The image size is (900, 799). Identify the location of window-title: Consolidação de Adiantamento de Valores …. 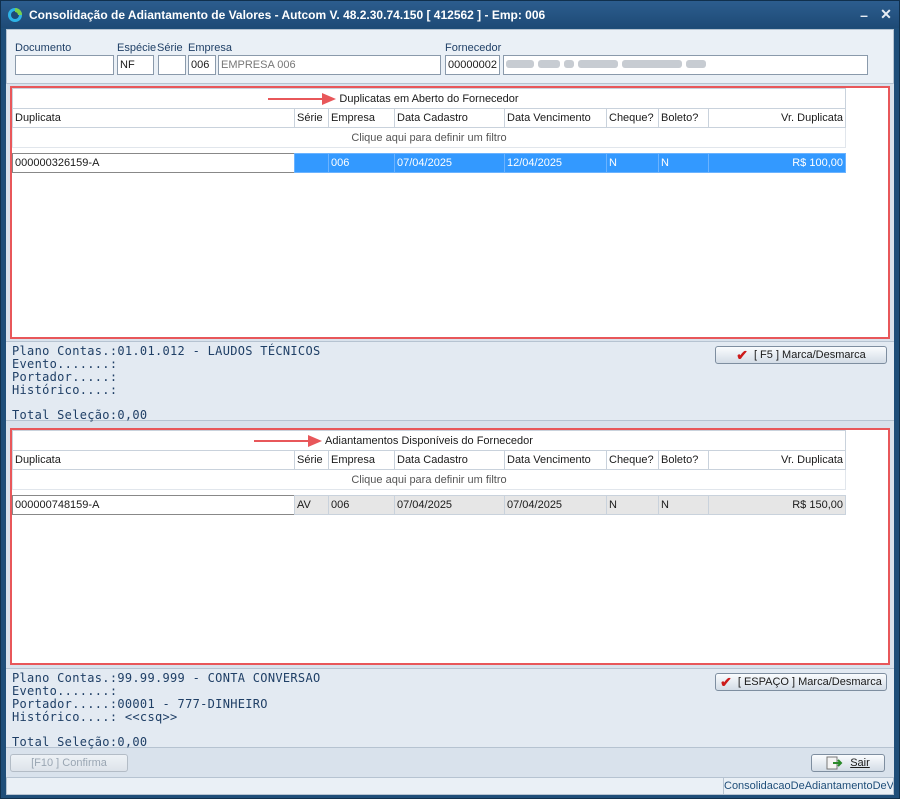
(287, 14).